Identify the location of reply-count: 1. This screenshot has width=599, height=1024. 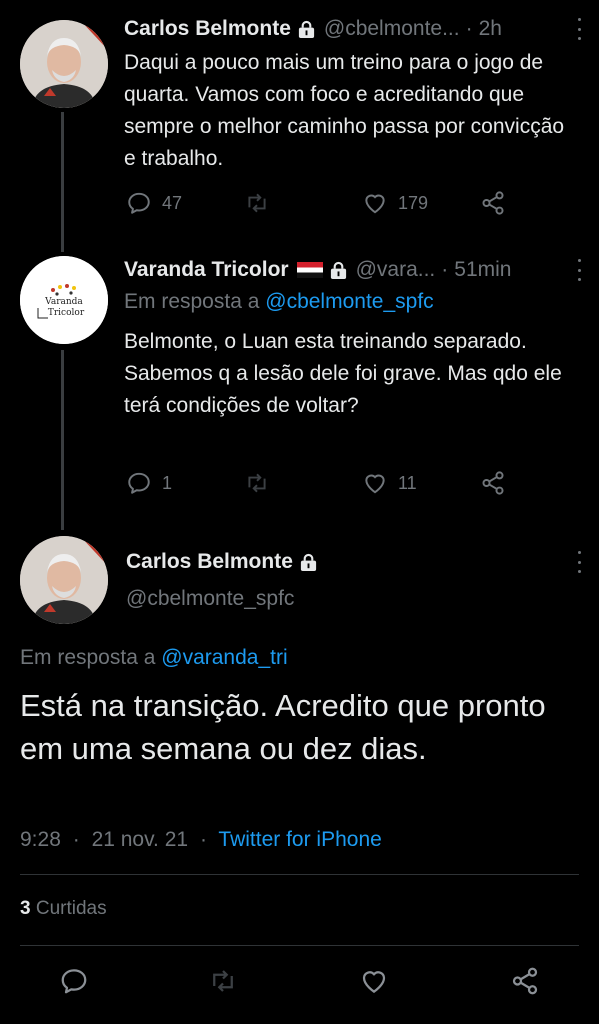
(167, 482).